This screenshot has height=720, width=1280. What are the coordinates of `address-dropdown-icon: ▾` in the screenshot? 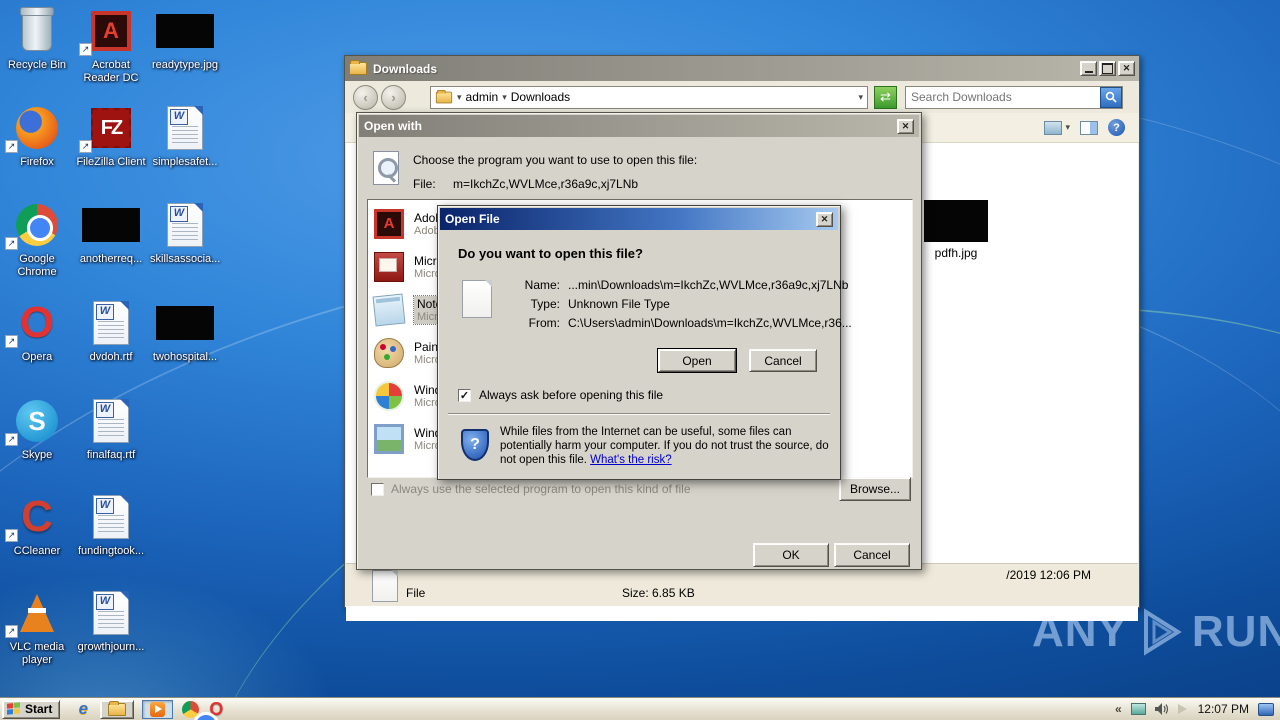 It's located at (860, 97).